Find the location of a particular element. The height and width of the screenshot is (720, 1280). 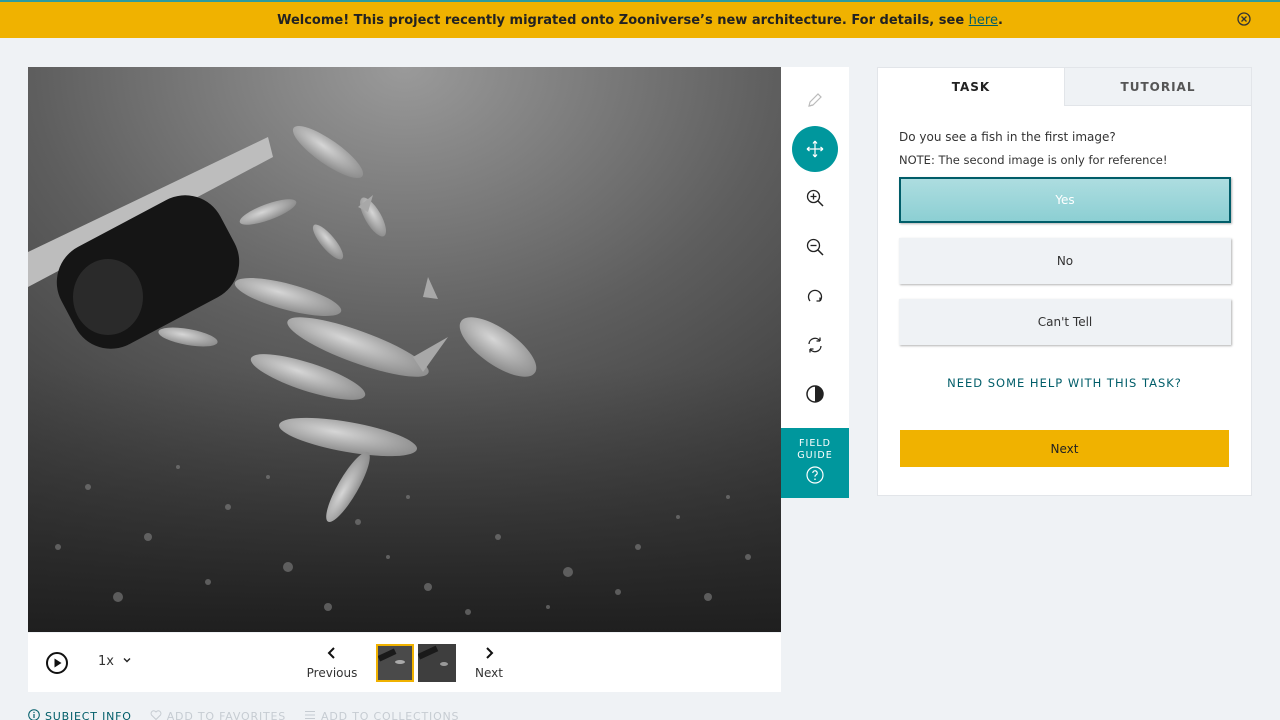

previous-frame-button: Previous is located at coordinates (332, 662).